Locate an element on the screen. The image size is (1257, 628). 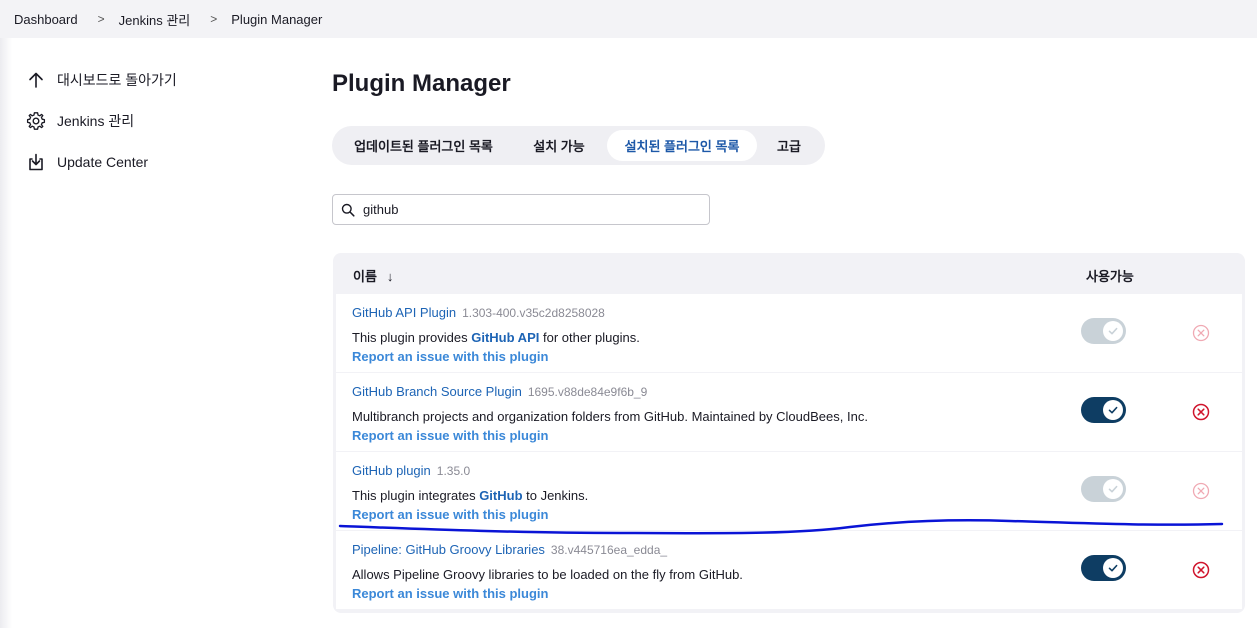
search-box is located at coordinates (521, 209).